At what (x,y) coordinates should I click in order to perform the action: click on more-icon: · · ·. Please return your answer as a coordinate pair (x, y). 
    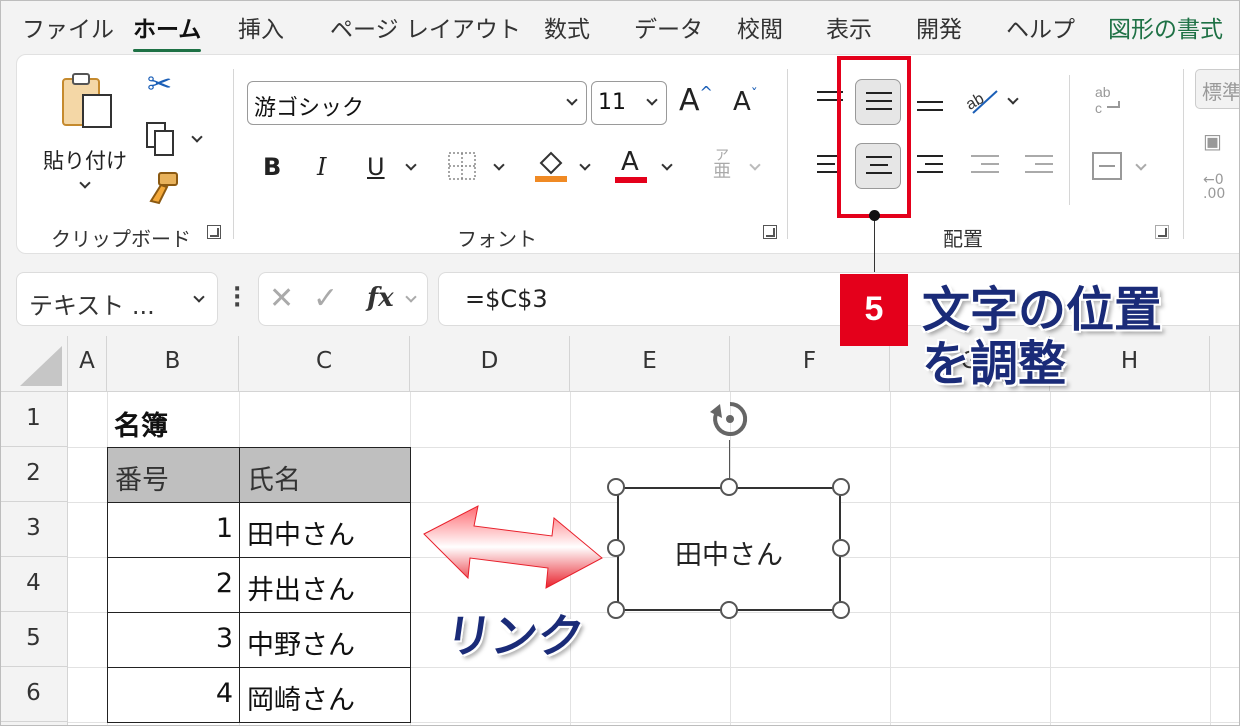
    Looking at the image, I should click on (237, 298).